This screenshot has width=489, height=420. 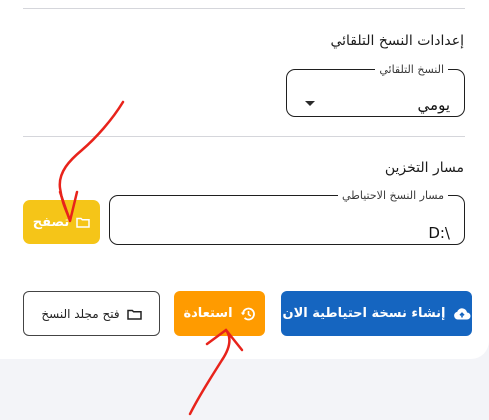 I want to click on browse-button: تصفح, so click(x=61, y=222).